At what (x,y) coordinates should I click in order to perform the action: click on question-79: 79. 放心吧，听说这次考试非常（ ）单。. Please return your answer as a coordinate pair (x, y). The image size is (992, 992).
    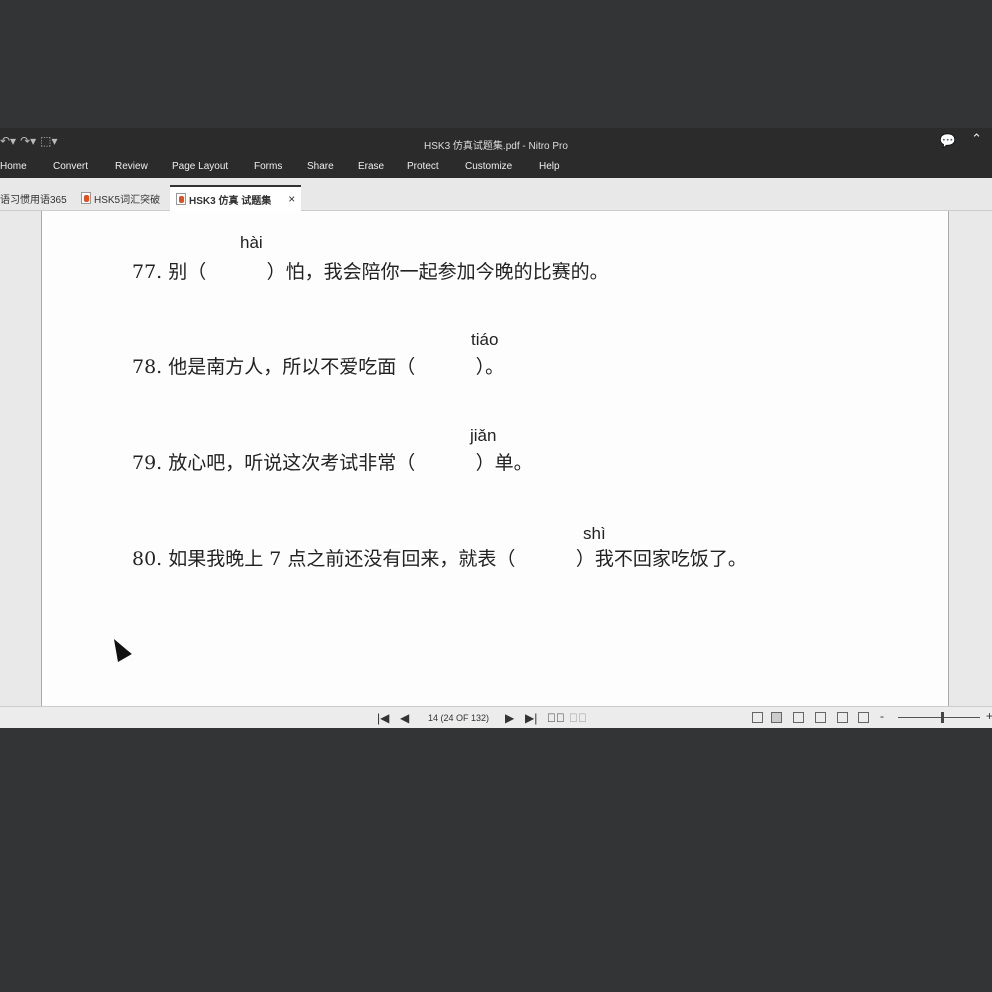
    Looking at the image, I should click on (332, 461).